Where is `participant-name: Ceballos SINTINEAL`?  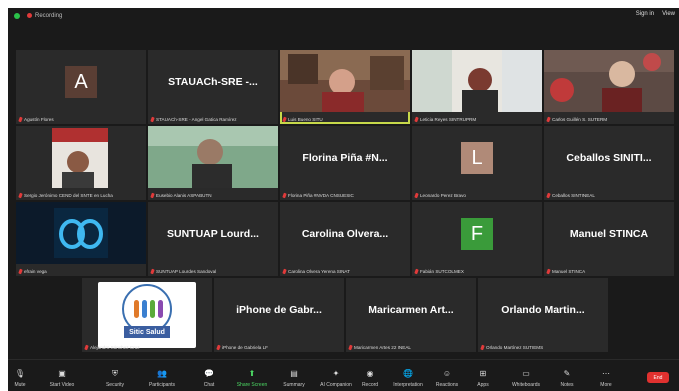 participant-name: Ceballos SINTINEAL is located at coordinates (573, 195).